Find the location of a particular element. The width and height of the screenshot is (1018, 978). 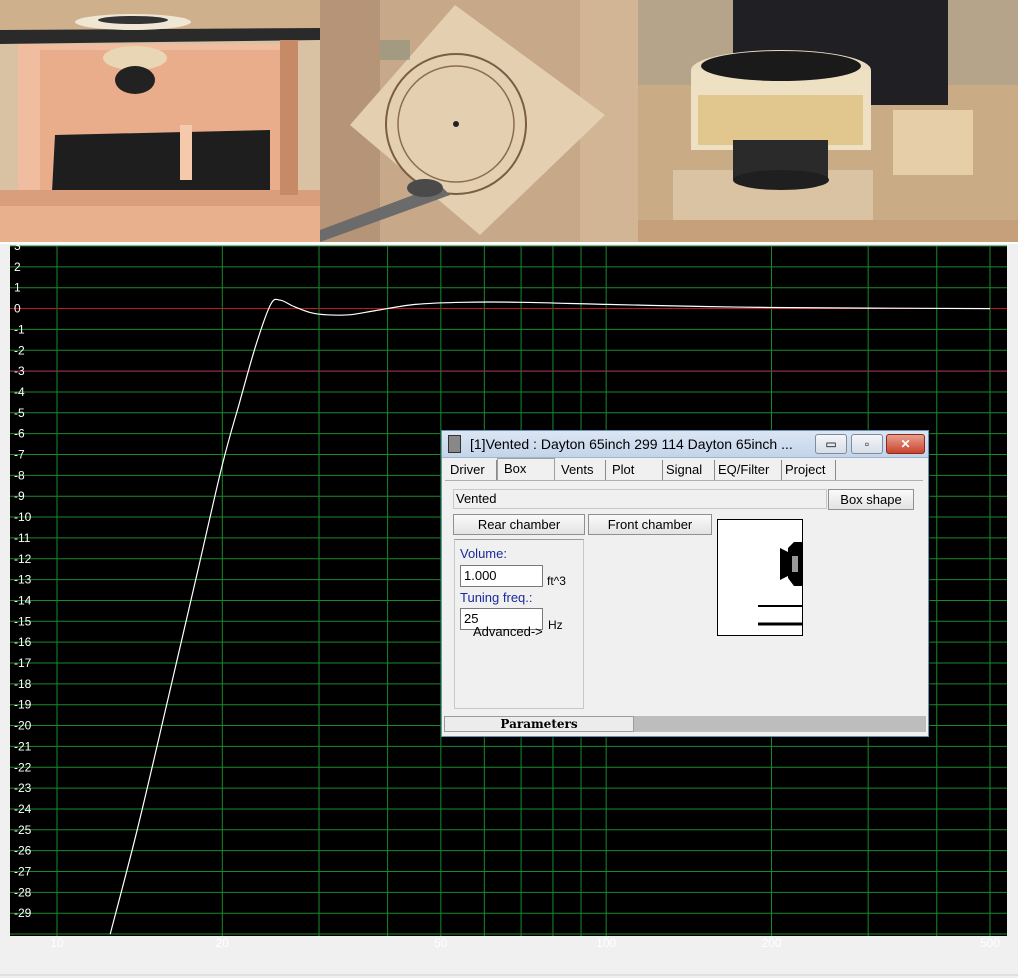

box-type-field: Vented is located at coordinates (640, 499).